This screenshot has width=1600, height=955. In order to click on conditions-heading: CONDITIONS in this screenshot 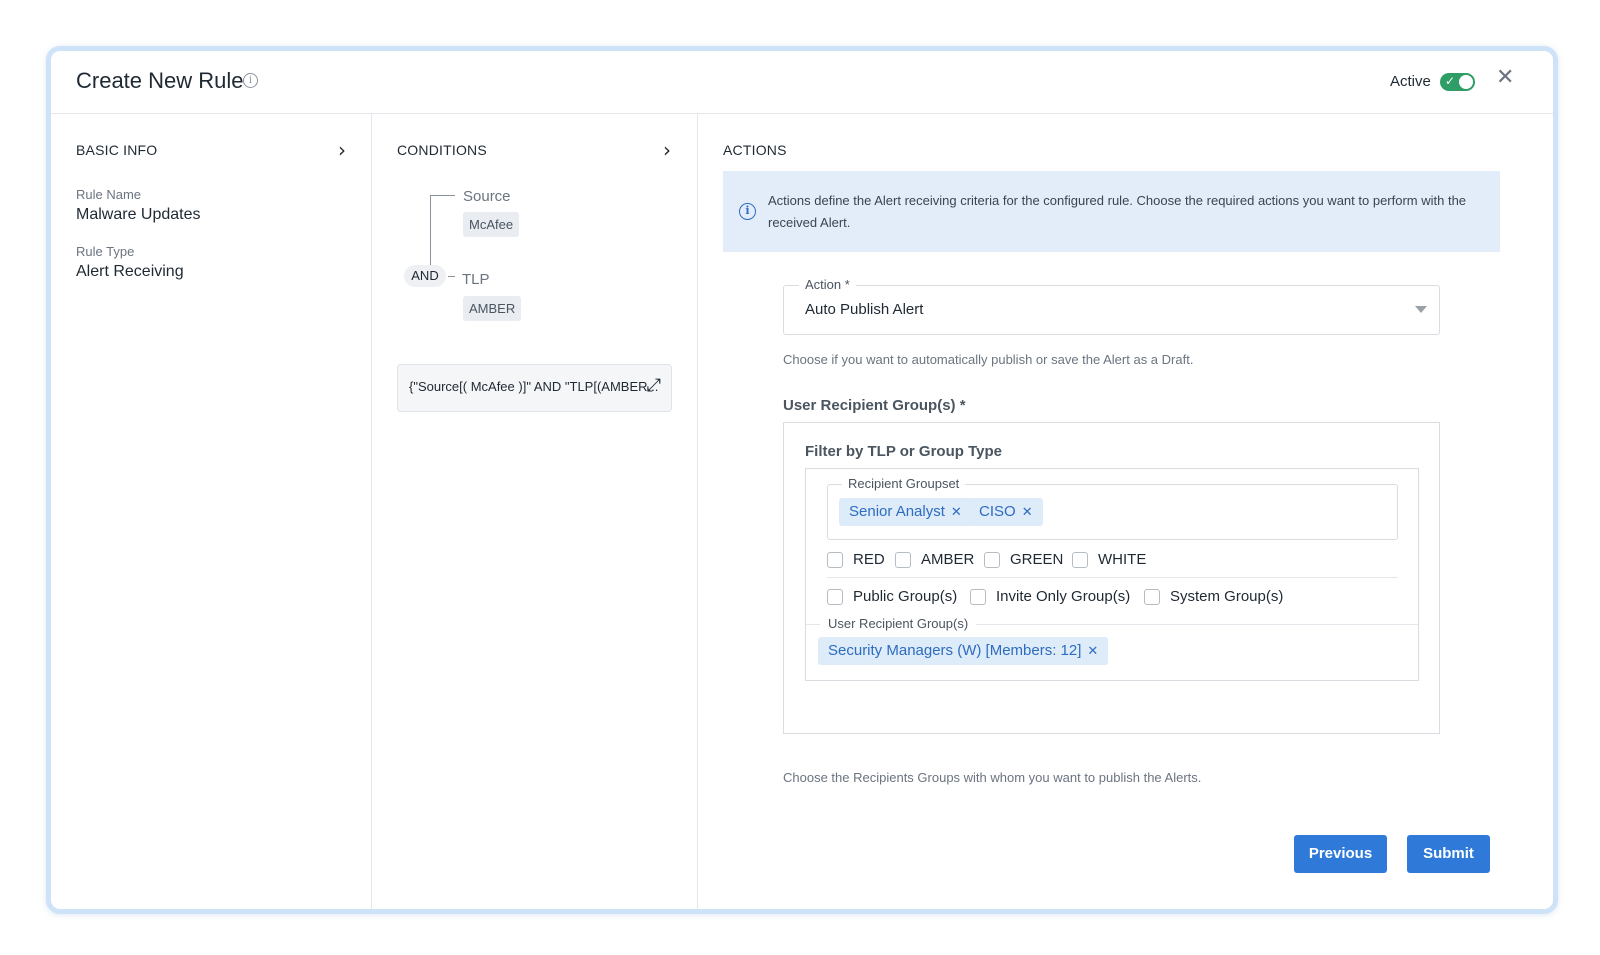, I will do `click(442, 150)`.